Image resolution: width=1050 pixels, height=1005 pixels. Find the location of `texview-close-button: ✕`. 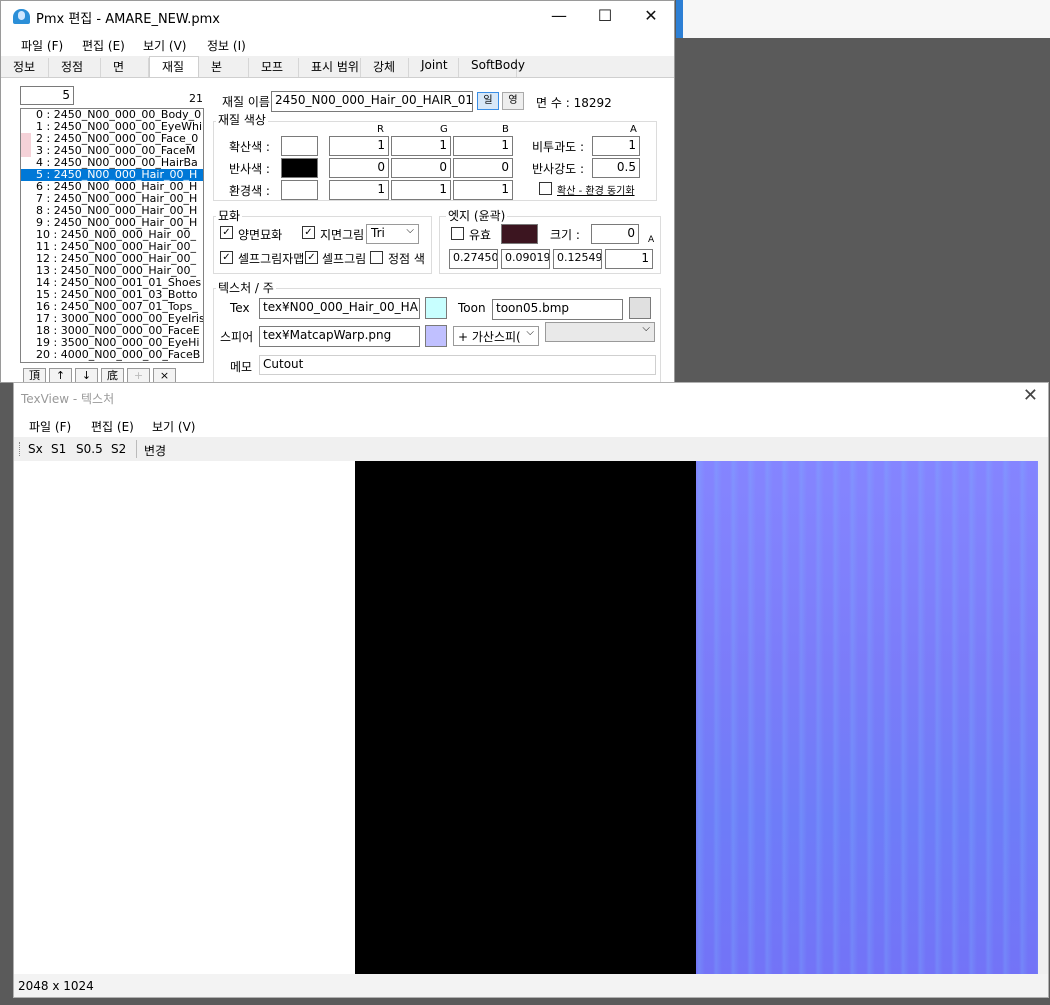

texview-close-button: ✕ is located at coordinates (1030, 395).